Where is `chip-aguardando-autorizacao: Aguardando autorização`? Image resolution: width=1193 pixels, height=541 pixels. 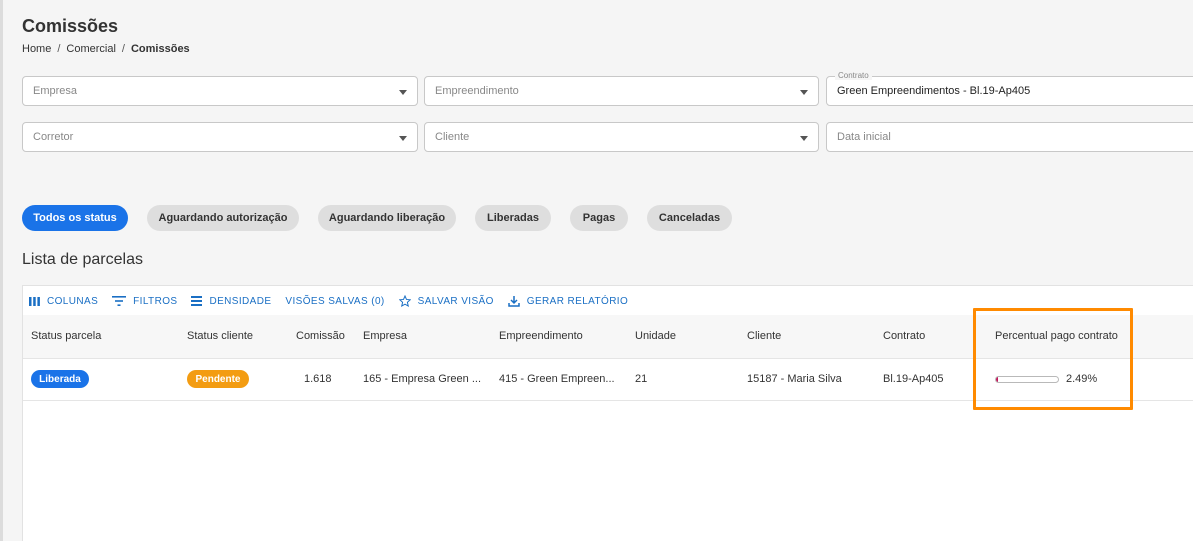
chip-aguardando-autorizacao: Aguardando autorização is located at coordinates (223, 218).